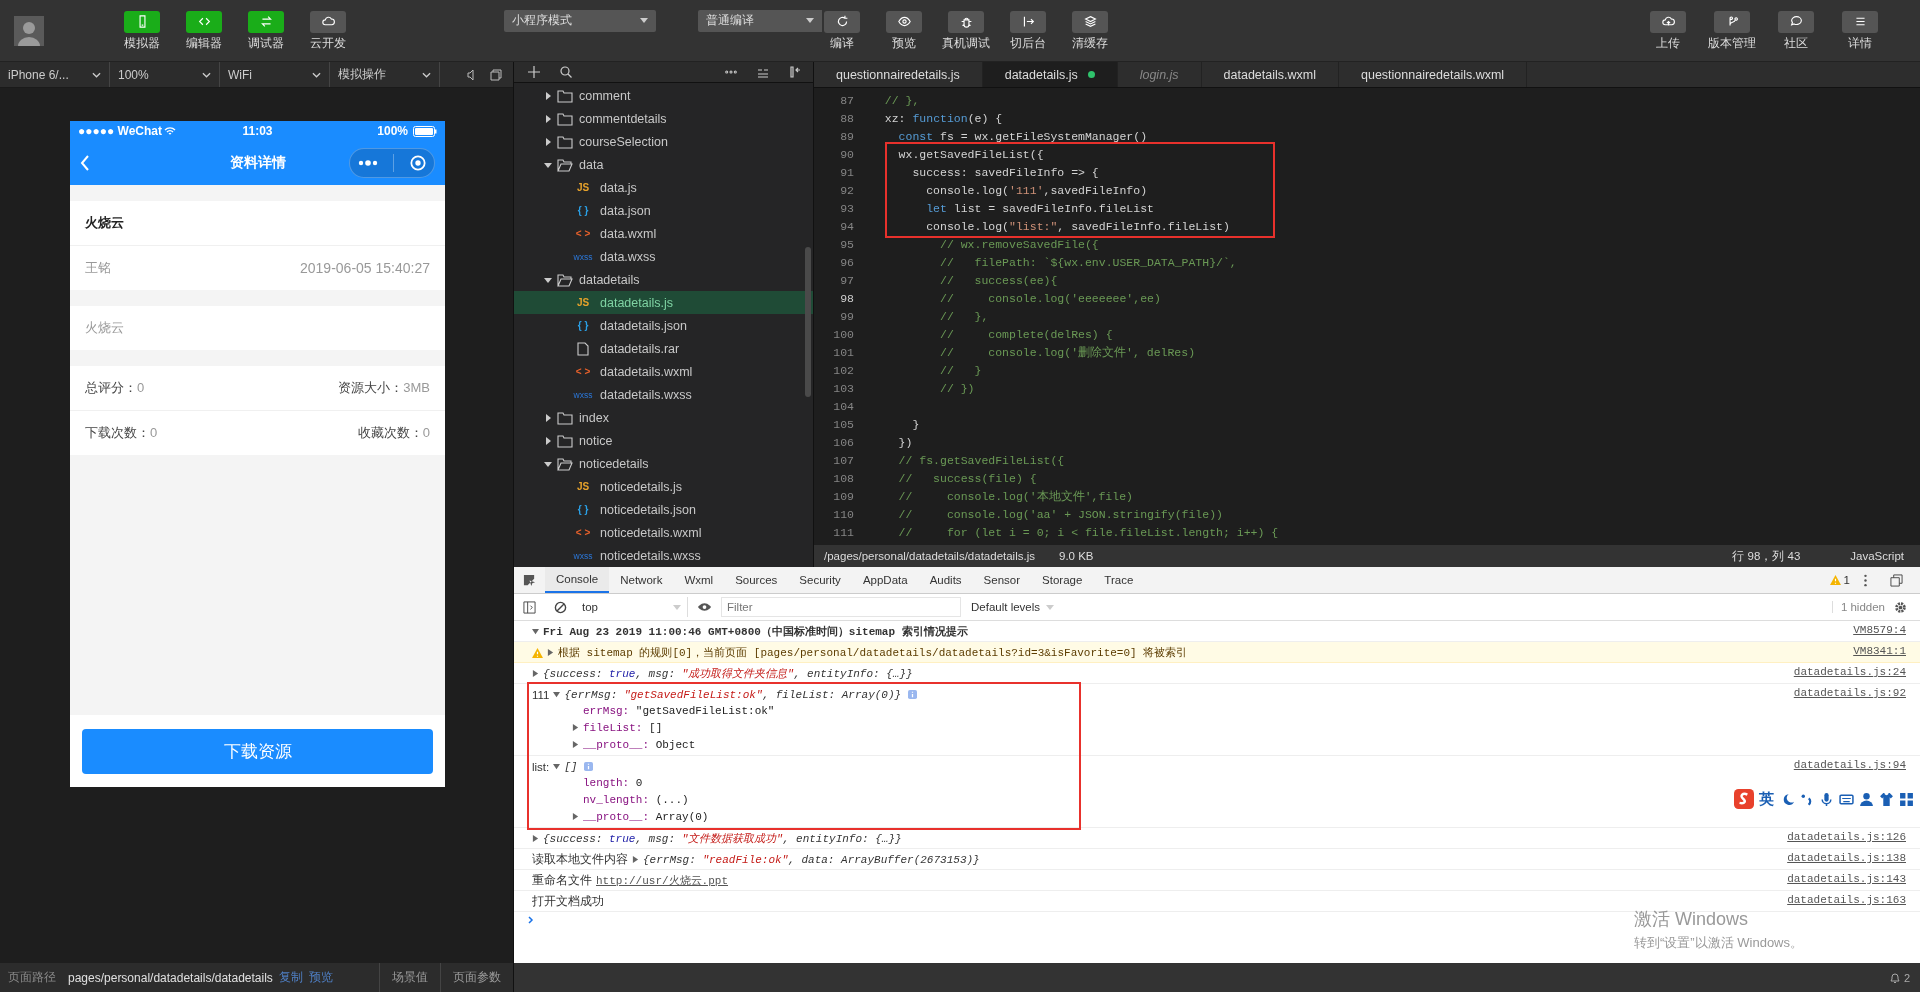 Image resolution: width=1920 pixels, height=992 pixels. I want to click on settings-icon, so click(1900, 607).